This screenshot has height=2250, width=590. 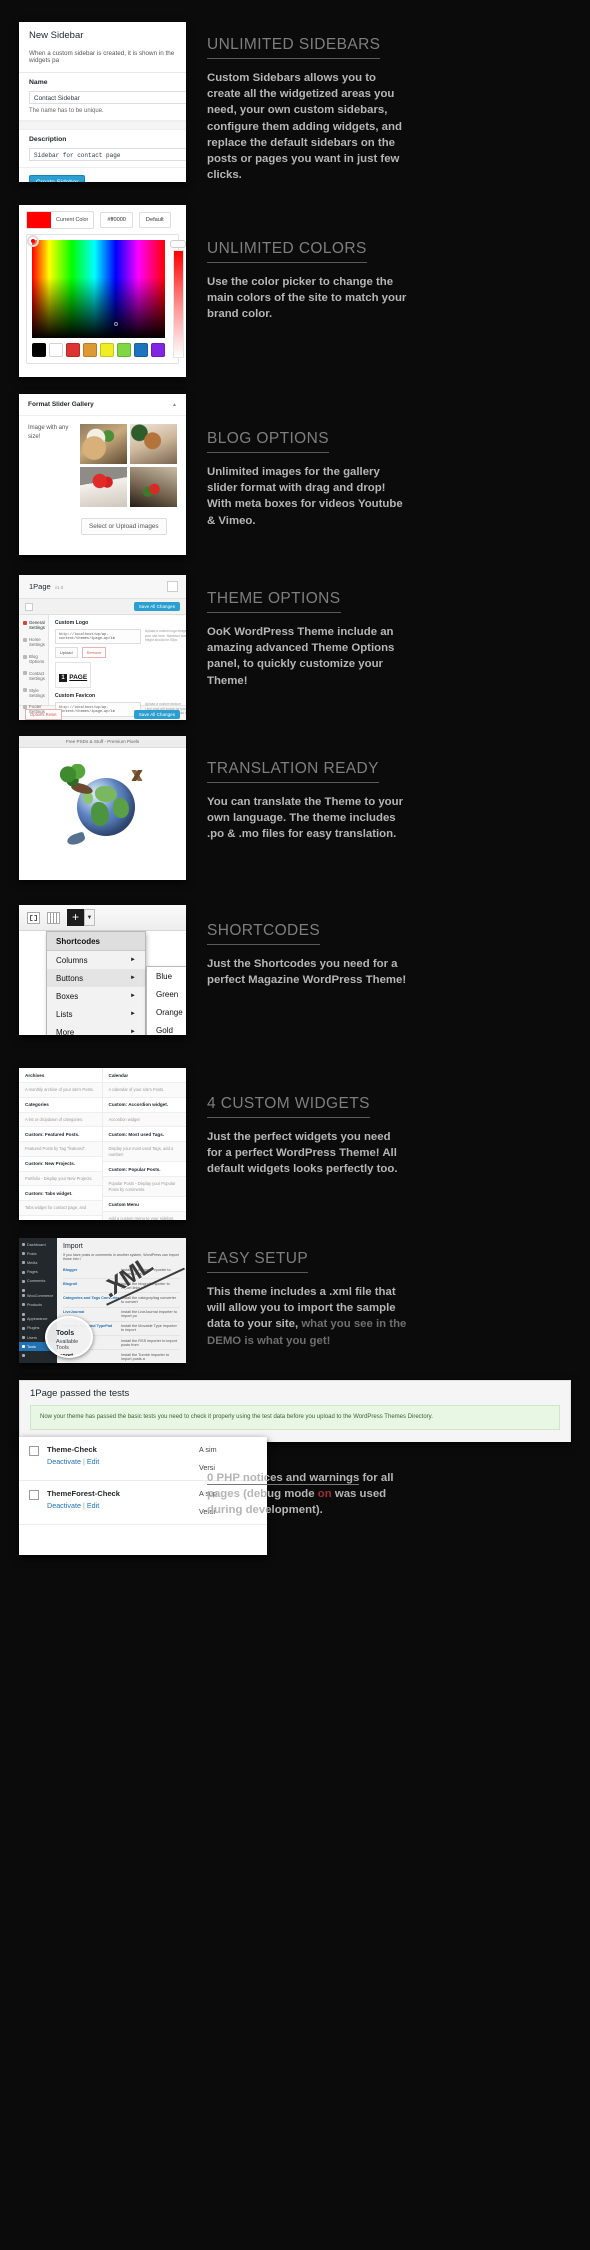 What do you see at coordinates (60, 1164) in the screenshot?
I see `widget-name: Custom: New Projects.` at bounding box center [60, 1164].